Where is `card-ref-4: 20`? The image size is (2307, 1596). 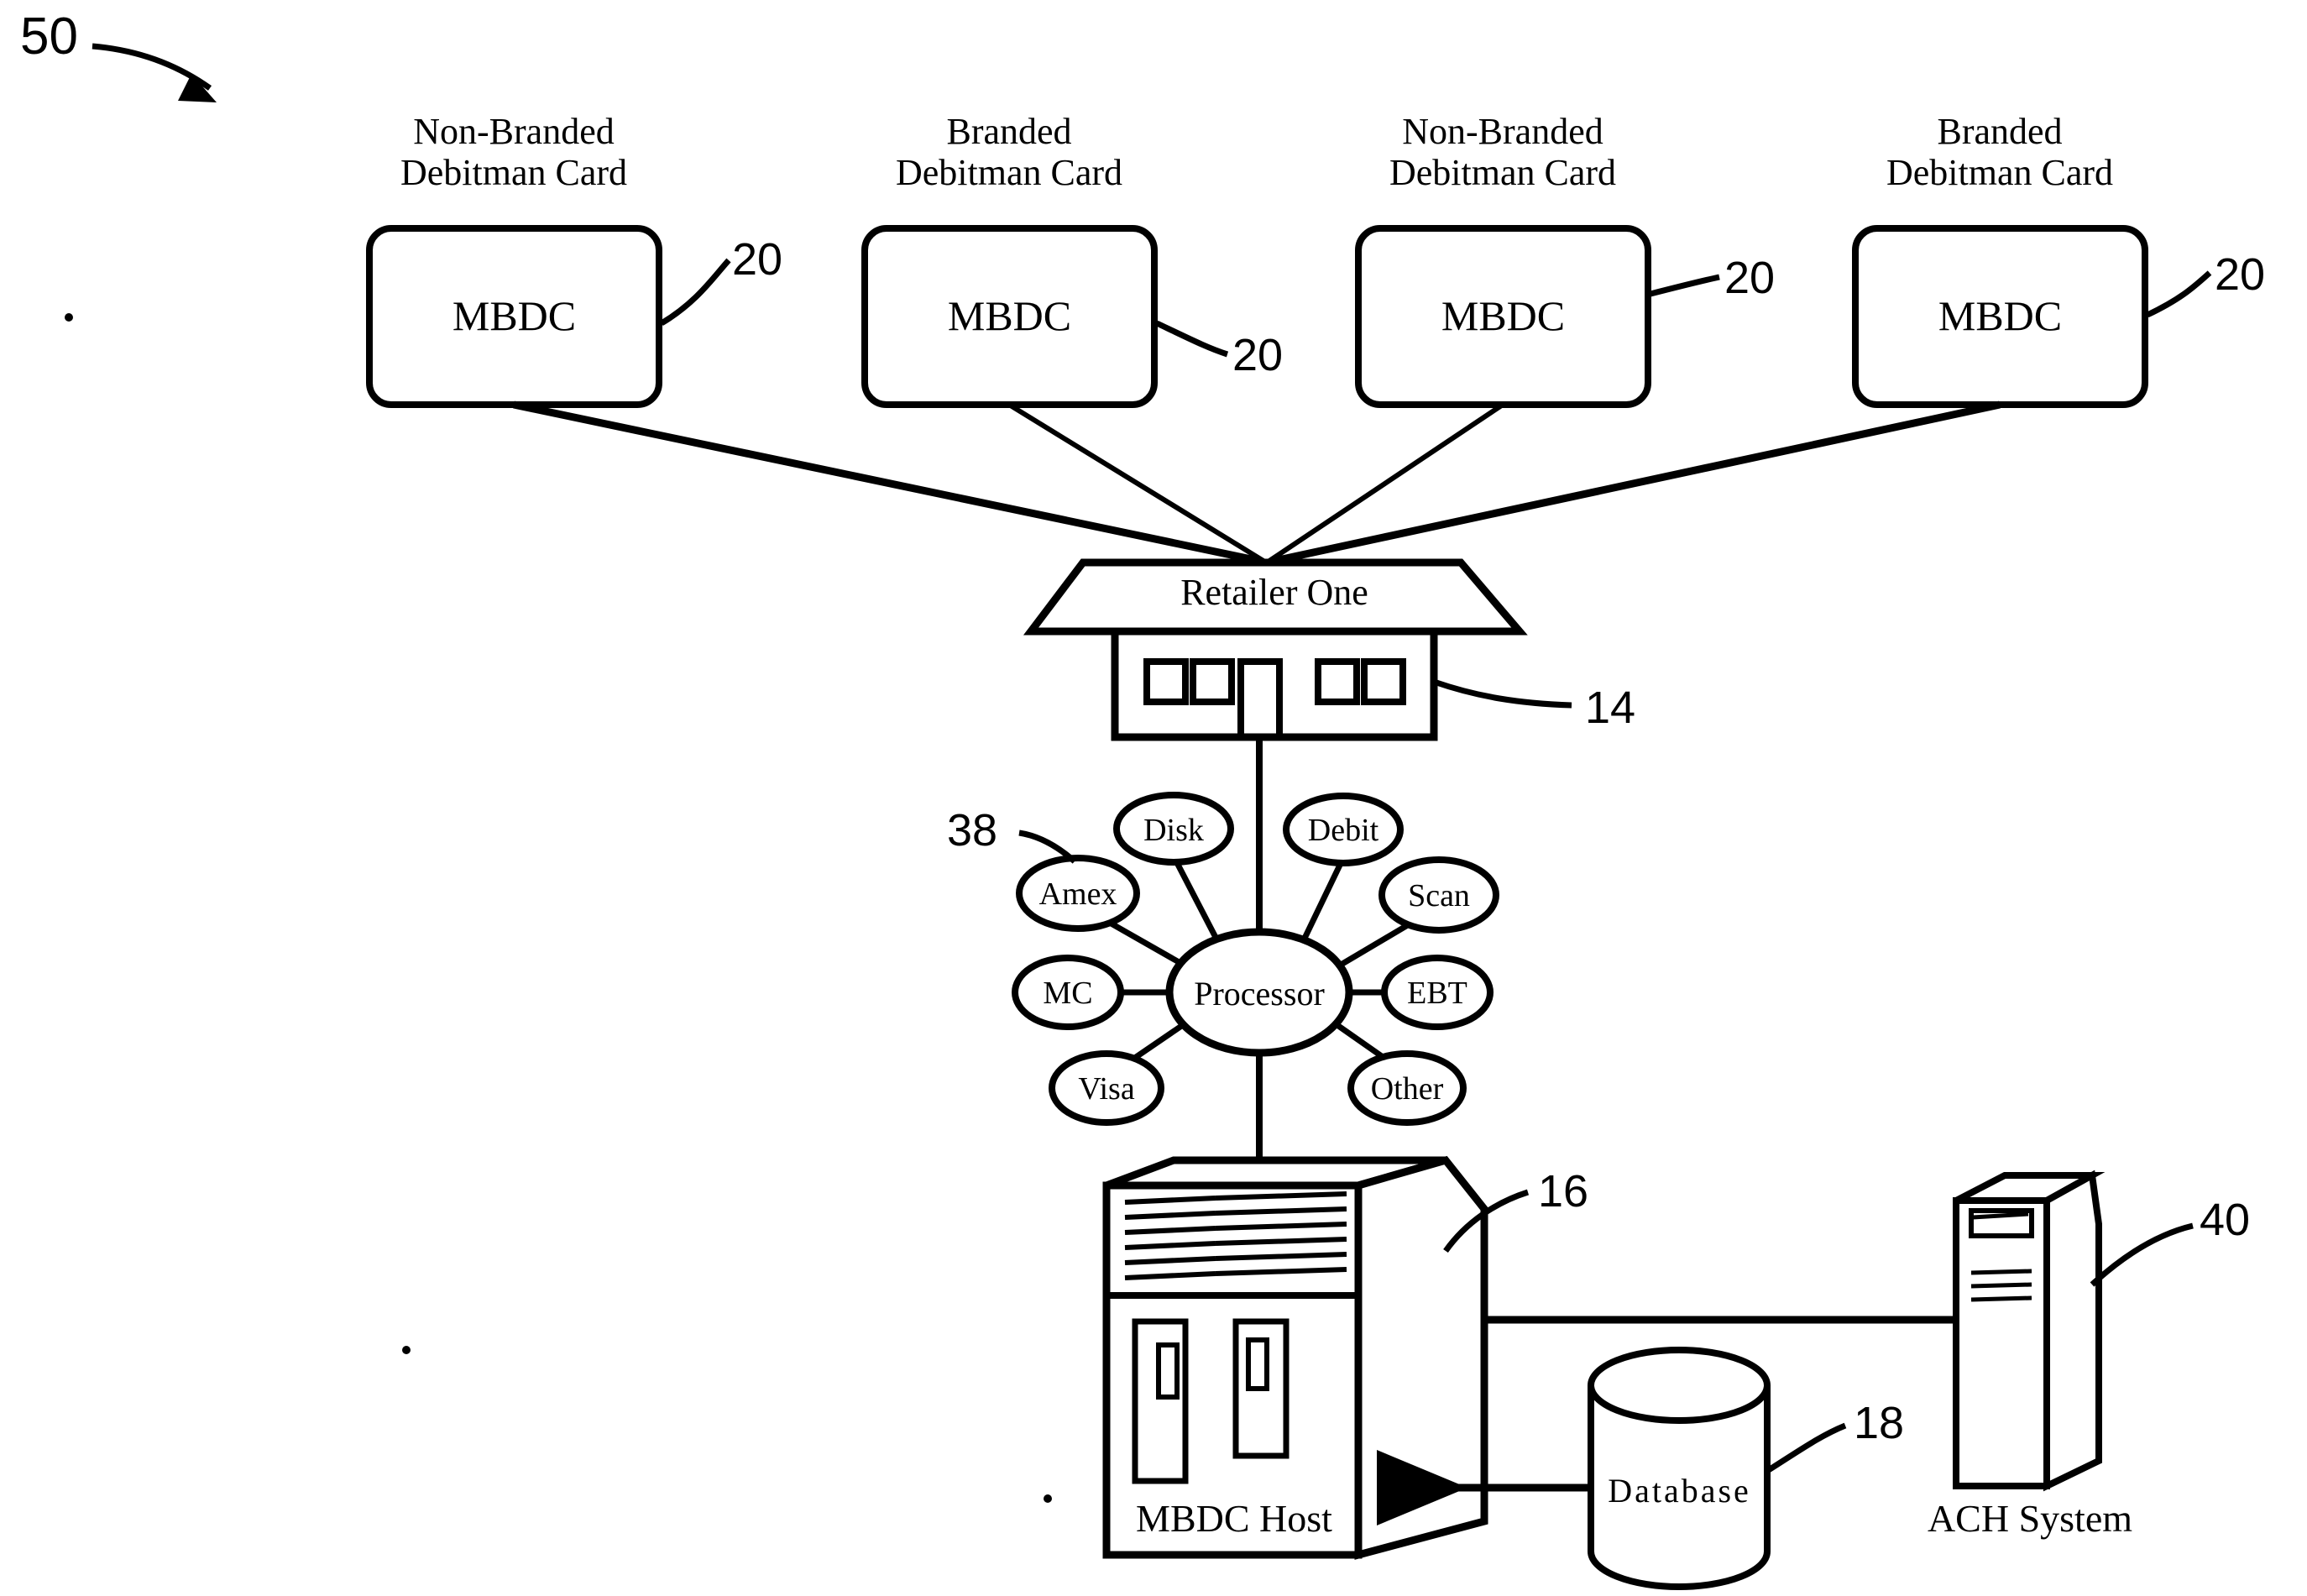 card-ref-4: 20 is located at coordinates (2240, 274).